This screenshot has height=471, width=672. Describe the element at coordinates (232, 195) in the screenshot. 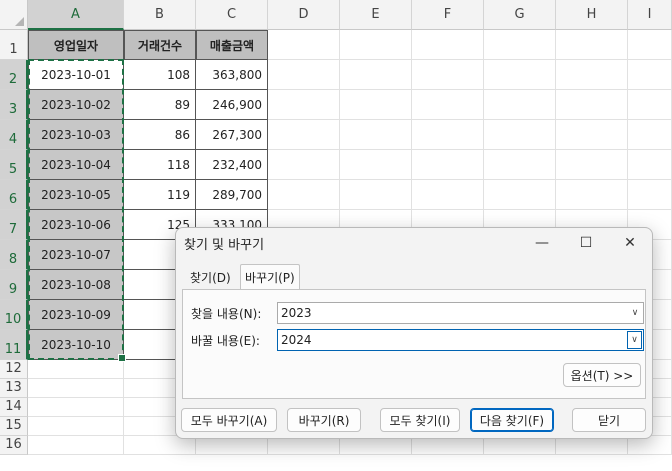

I see `sales-cell: 289,700` at that location.